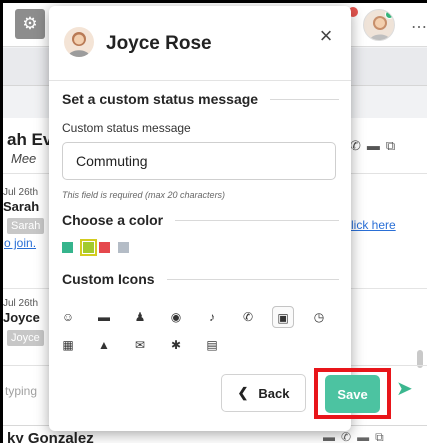  I want to click on more-icon: ⋯, so click(419, 27).